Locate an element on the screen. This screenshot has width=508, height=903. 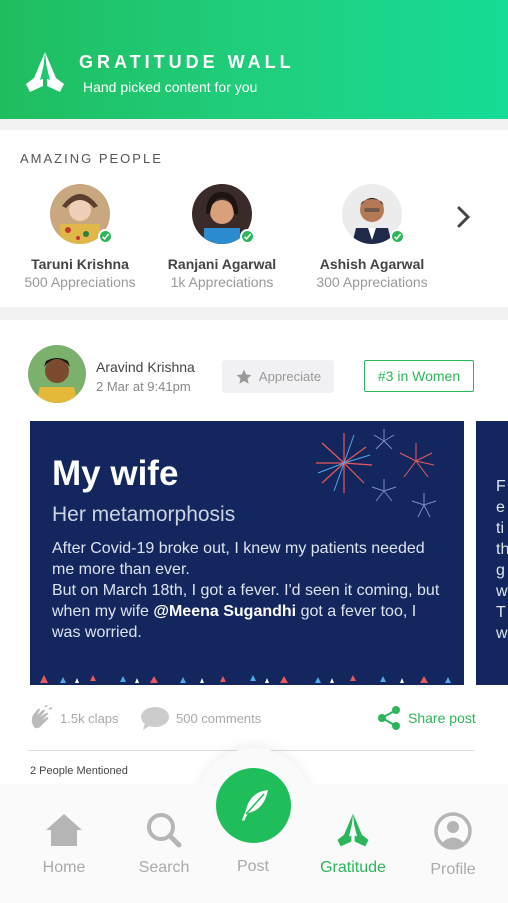
profile-icon is located at coordinates (453, 831).